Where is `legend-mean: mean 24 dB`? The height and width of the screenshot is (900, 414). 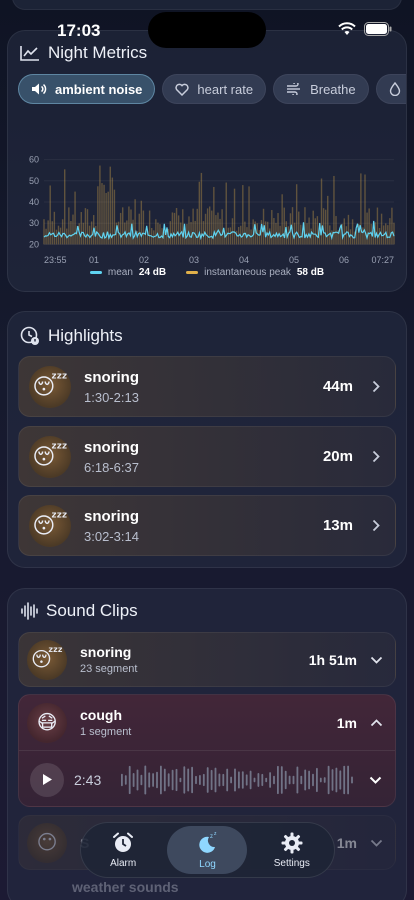
legend-mean: mean 24 dB is located at coordinates (127, 272).